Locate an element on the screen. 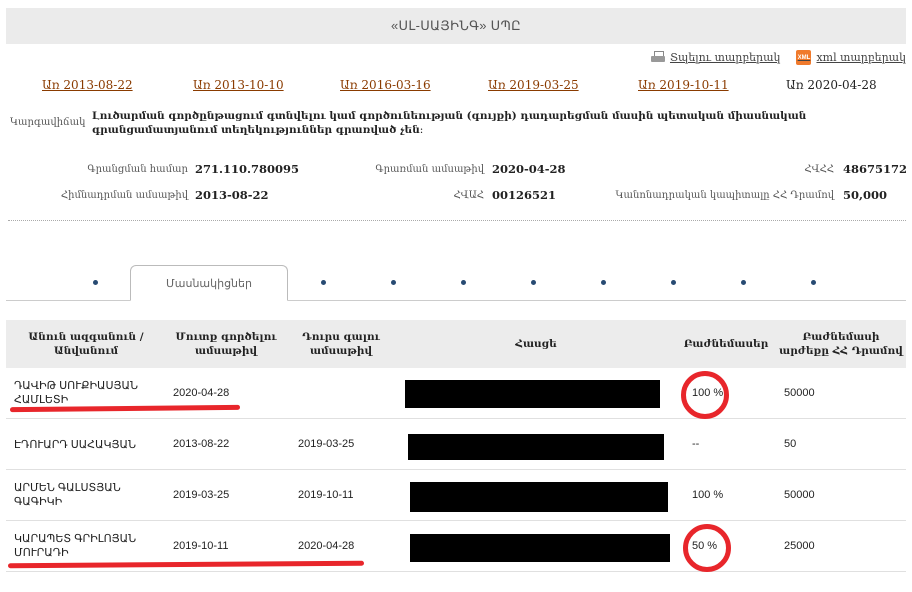  reg-date-label: Գրառման ամսաթիվ is located at coordinates (429, 169).